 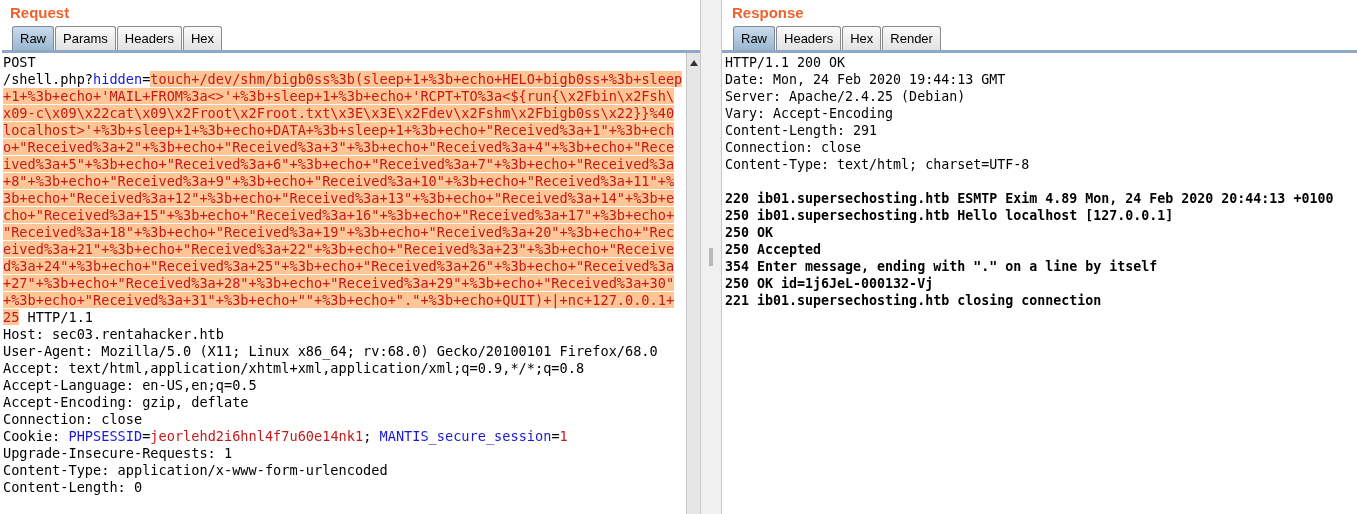 I want to click on request-line: Host: sec03.rentahacker.htb, so click(x=113, y=334).